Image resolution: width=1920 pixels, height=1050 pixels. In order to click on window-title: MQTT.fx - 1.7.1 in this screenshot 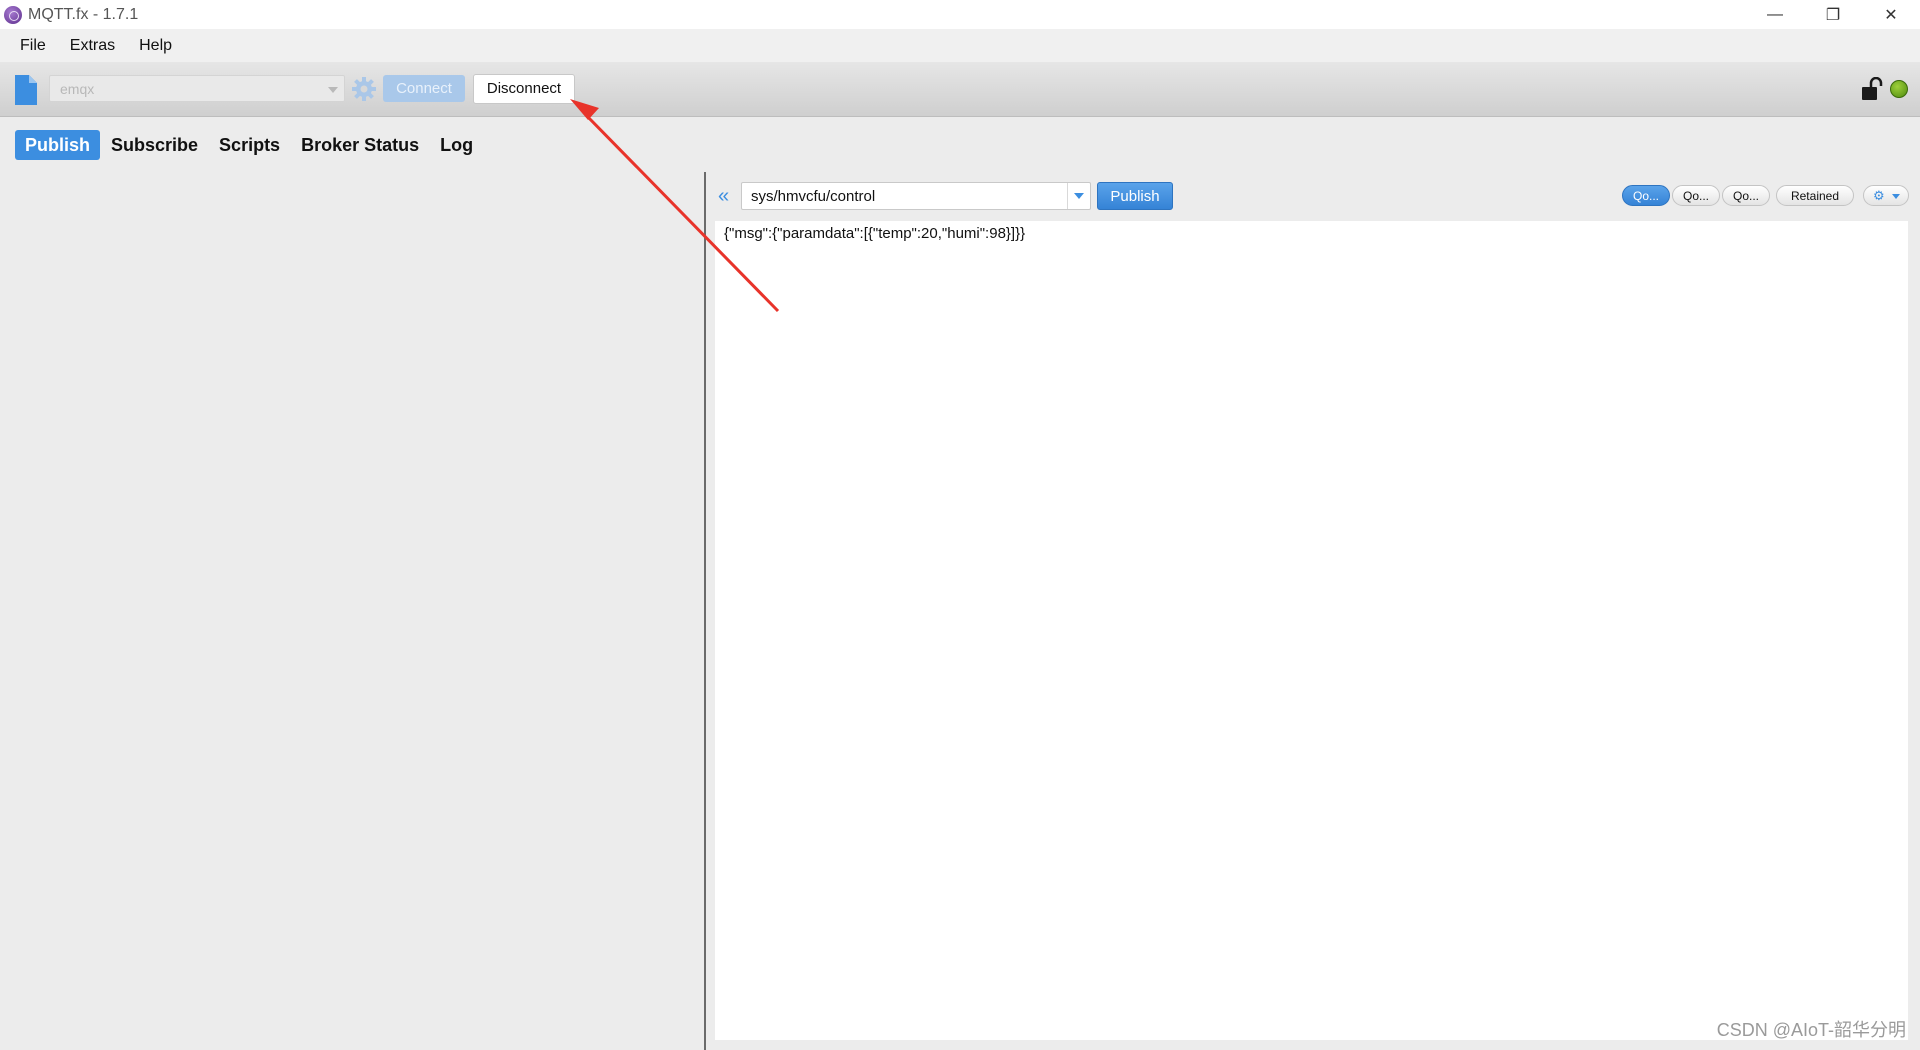, I will do `click(83, 14)`.